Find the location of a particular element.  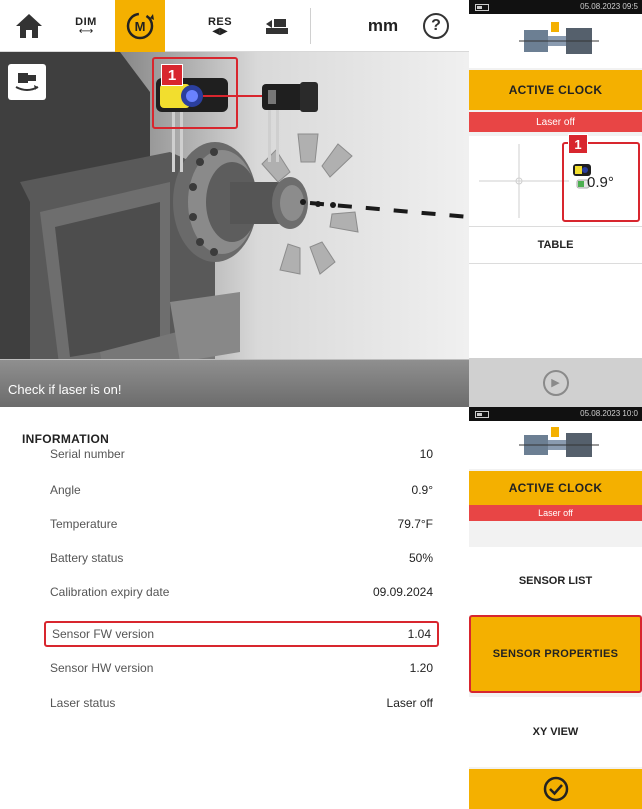

info-row-battery-status: Battery status 50% is located at coordinates (241, 558).